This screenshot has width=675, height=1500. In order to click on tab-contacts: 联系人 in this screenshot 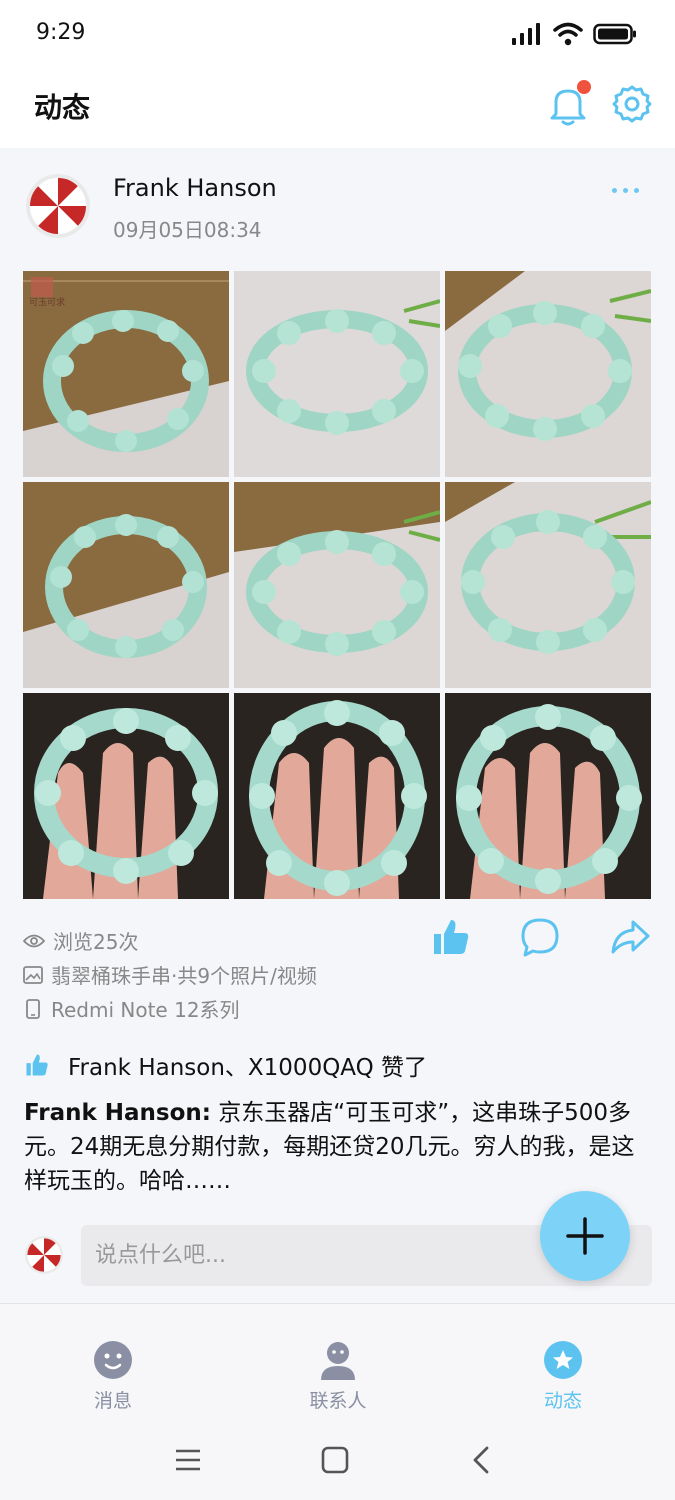, I will do `click(338, 1376)`.